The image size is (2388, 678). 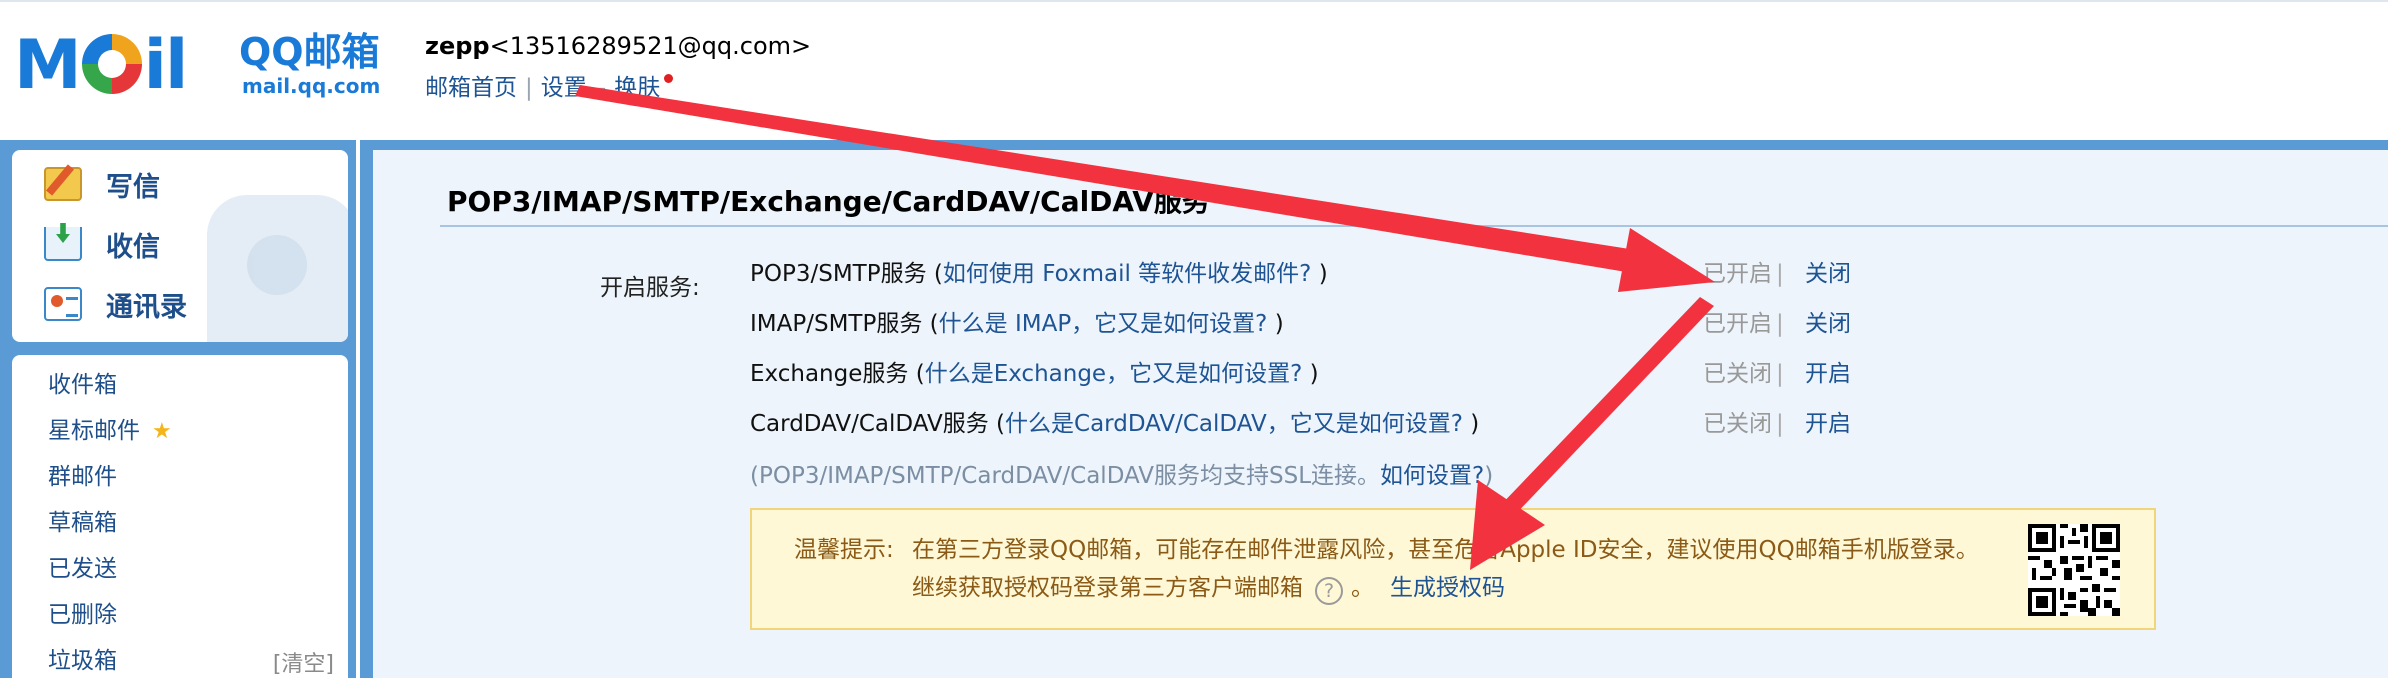 I want to click on service-help-link: 什么是CardDAV/CalDAV，它又是如何设置?, so click(x=1234, y=424).